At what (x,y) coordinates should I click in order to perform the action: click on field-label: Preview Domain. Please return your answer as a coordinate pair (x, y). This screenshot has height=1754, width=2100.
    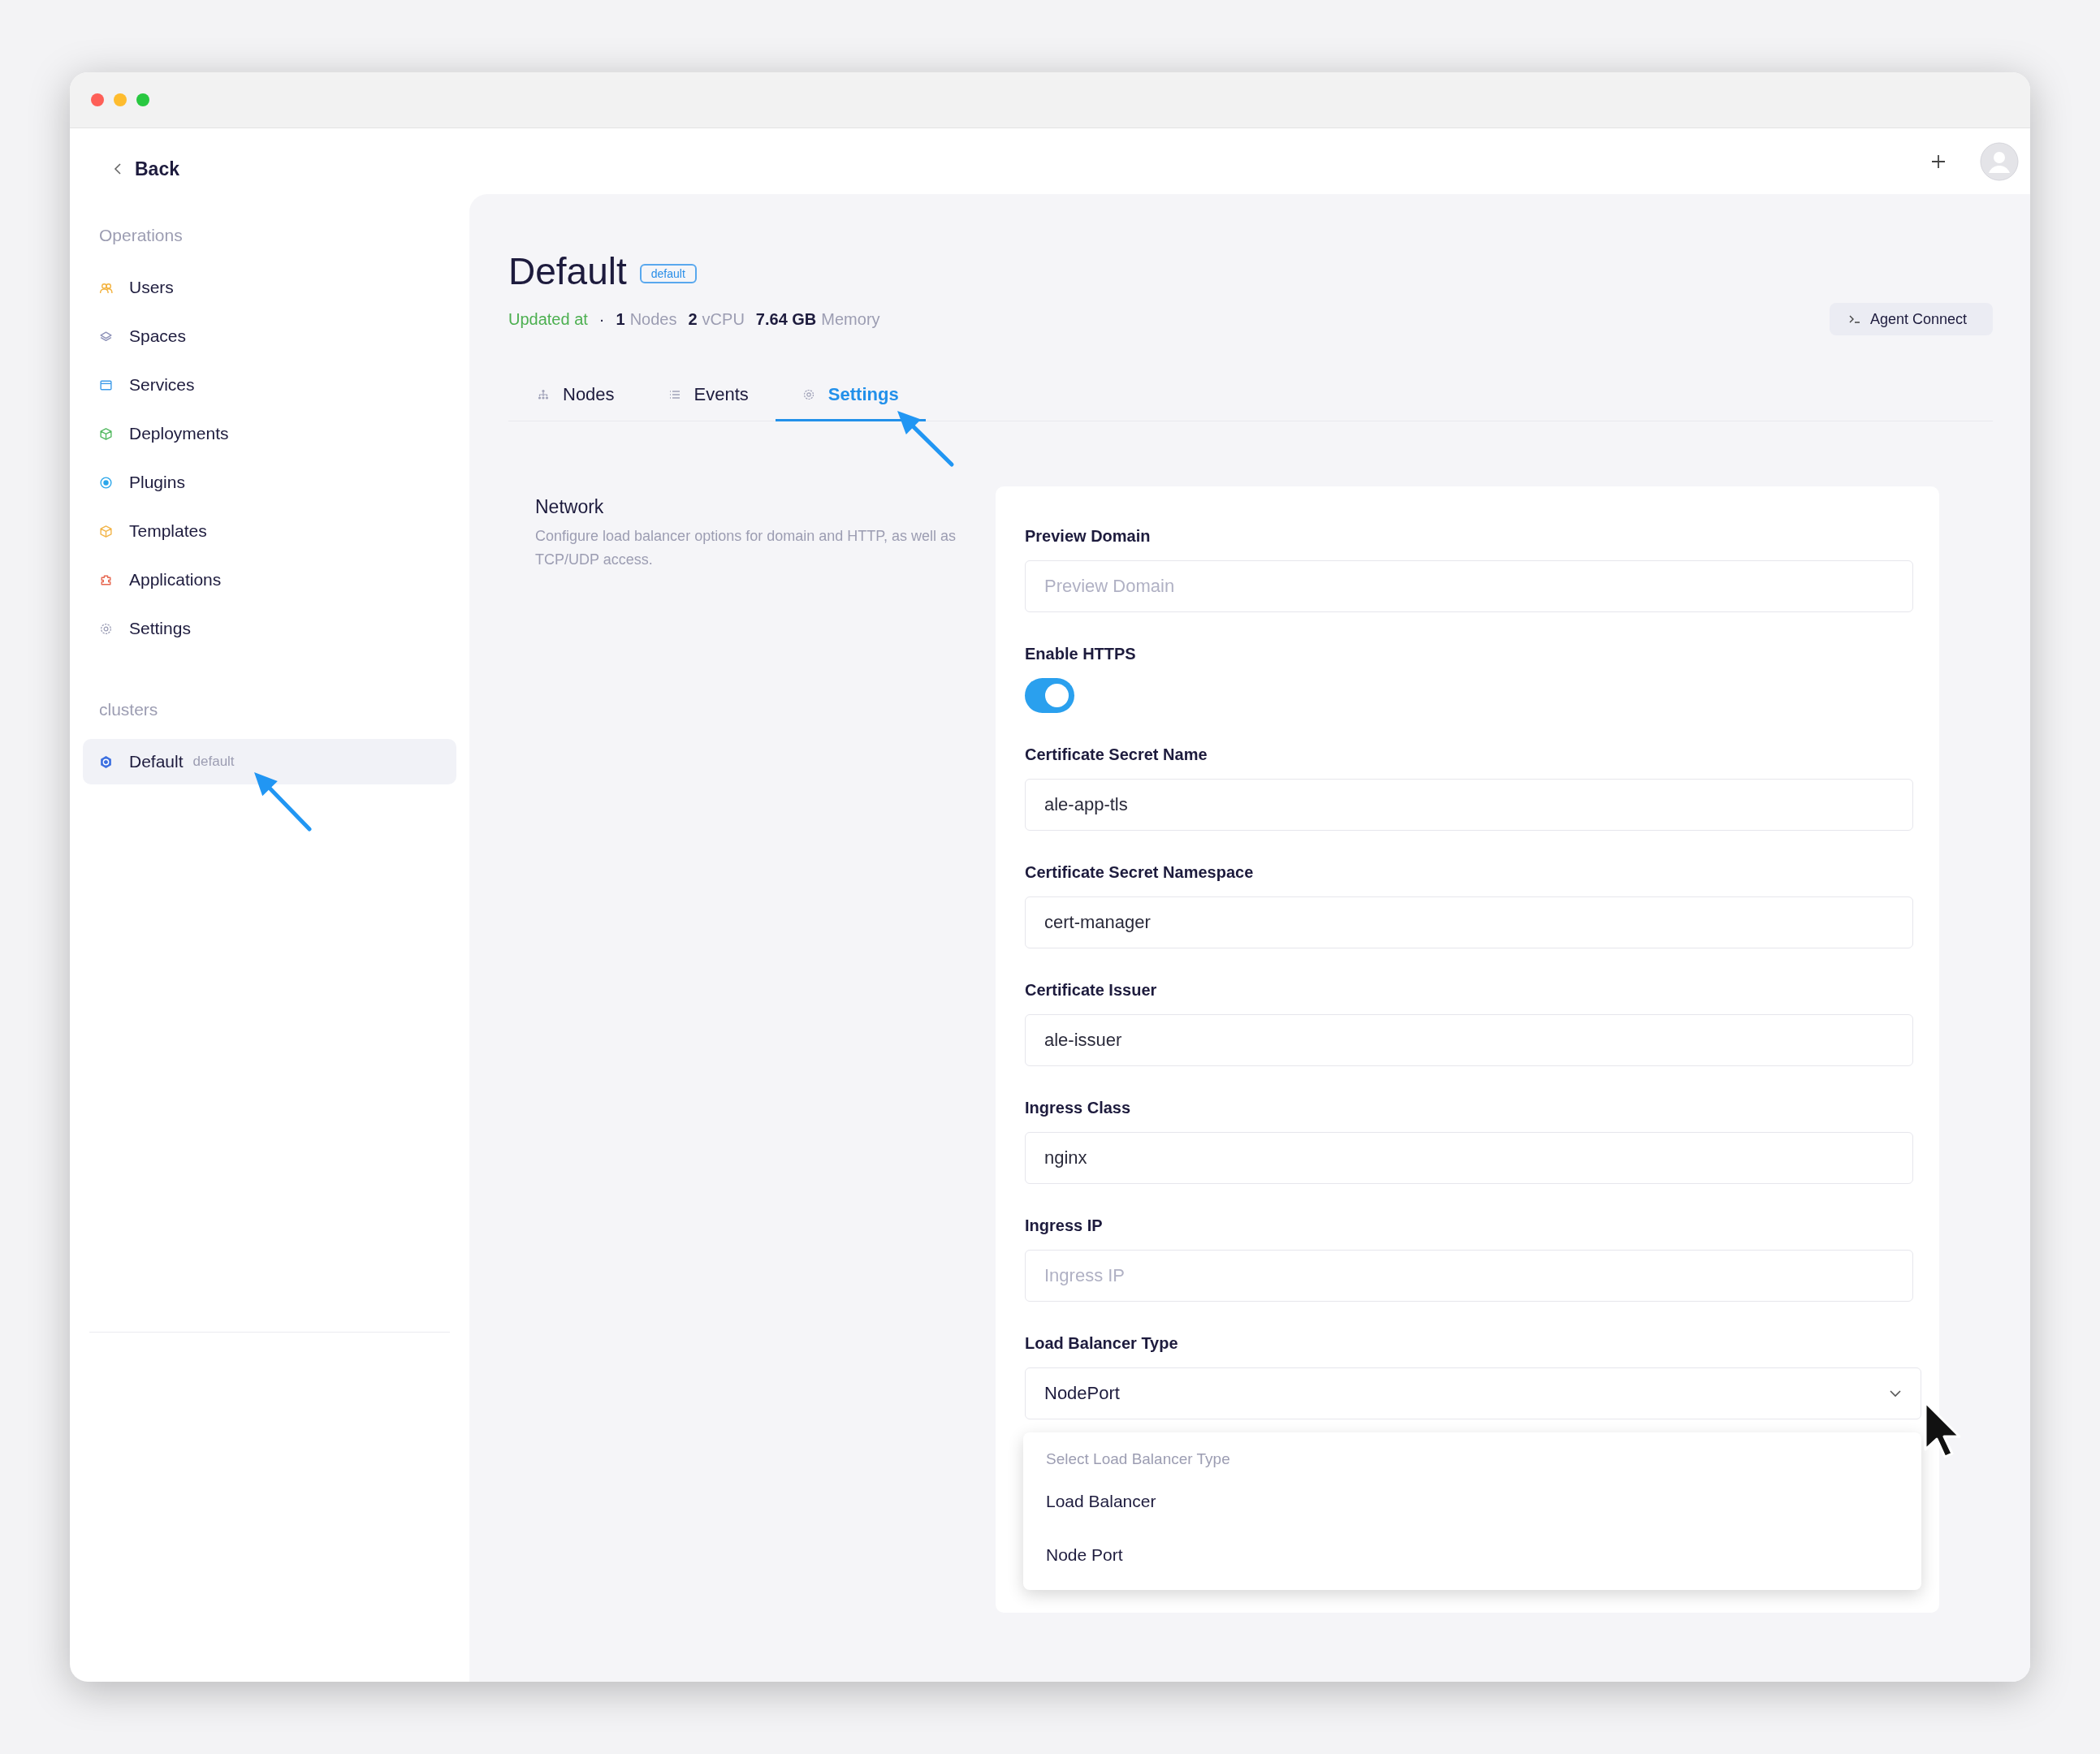
    Looking at the image, I should click on (1088, 536).